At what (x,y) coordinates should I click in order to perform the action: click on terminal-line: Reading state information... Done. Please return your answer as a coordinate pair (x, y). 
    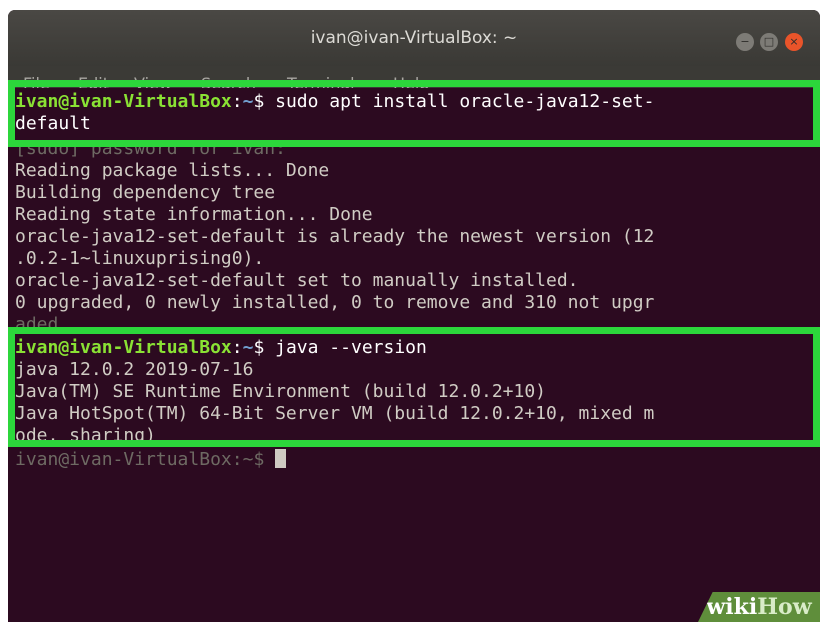
    Looking at the image, I should click on (194, 214).